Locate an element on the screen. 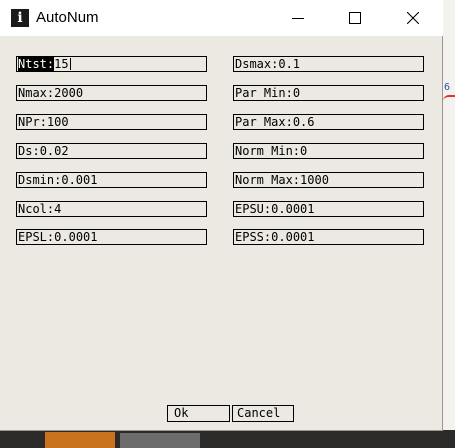  field-par-max: Par Max:0.6 is located at coordinates (328, 122).